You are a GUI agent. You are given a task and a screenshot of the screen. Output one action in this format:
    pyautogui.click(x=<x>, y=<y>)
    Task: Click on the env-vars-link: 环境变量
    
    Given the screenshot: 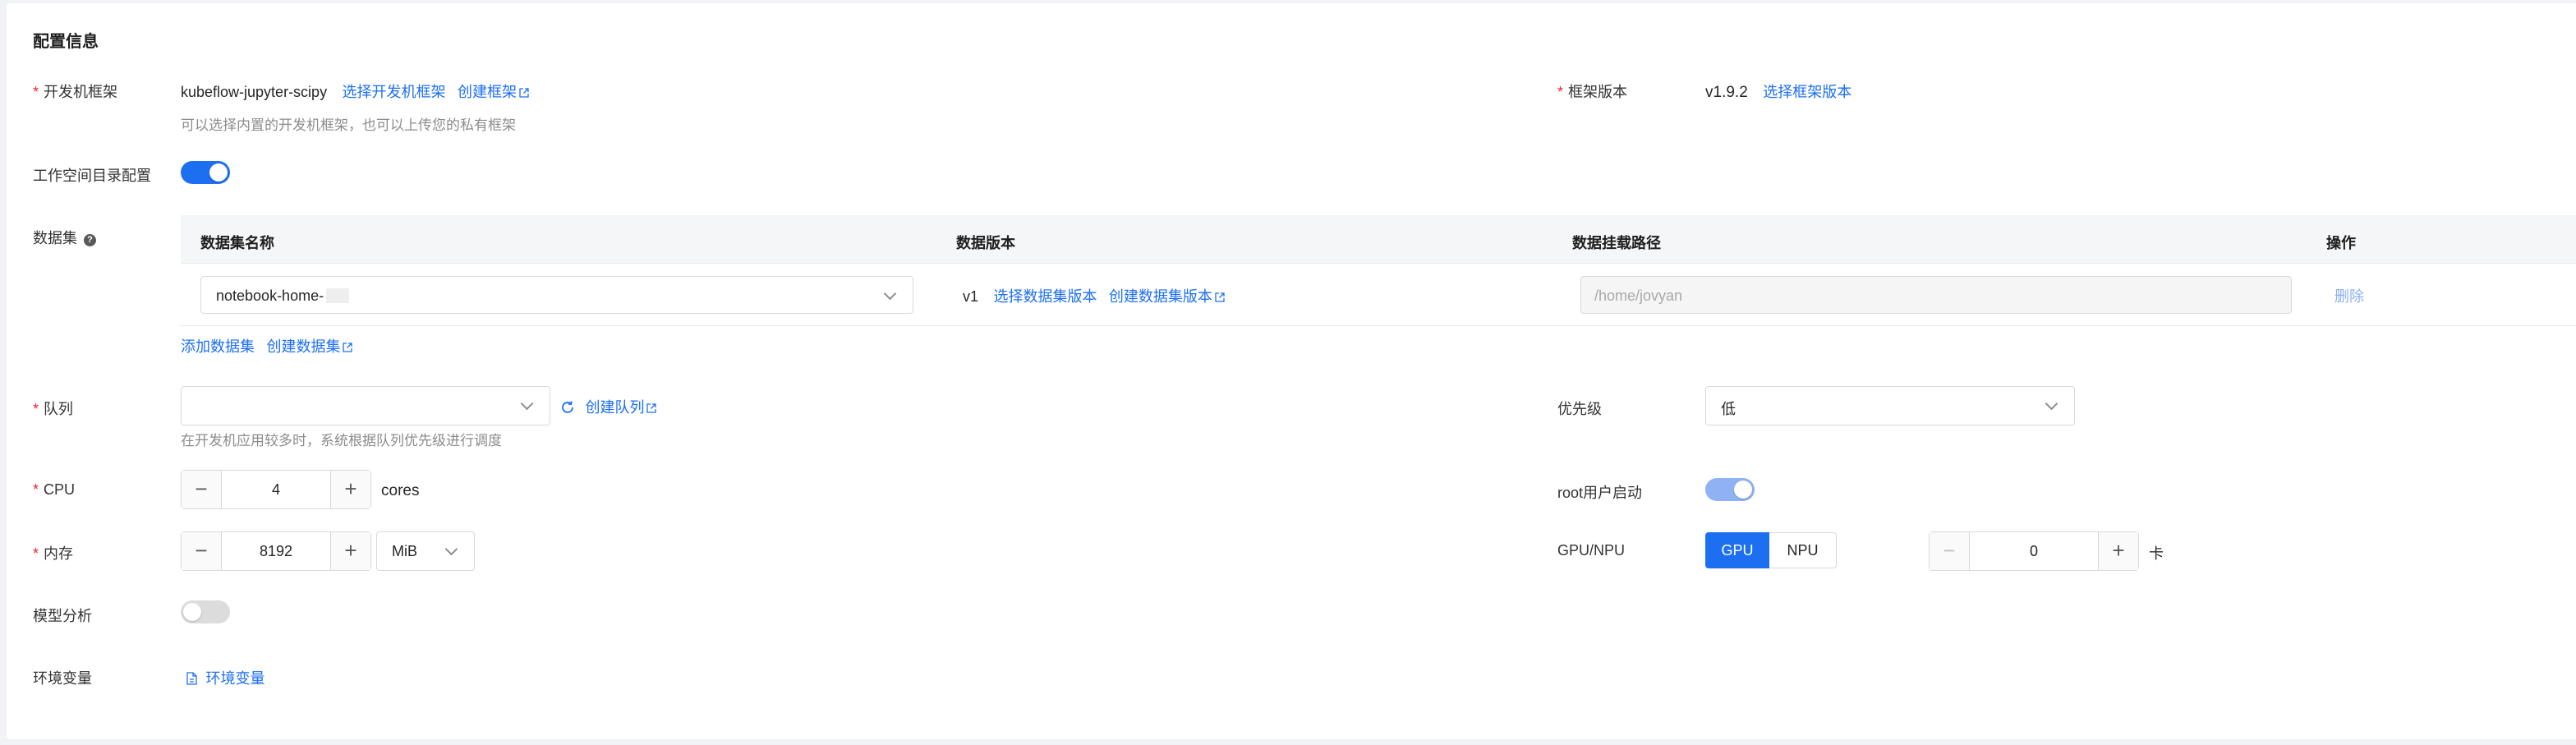 What is the action you would take?
    pyautogui.click(x=235, y=678)
    